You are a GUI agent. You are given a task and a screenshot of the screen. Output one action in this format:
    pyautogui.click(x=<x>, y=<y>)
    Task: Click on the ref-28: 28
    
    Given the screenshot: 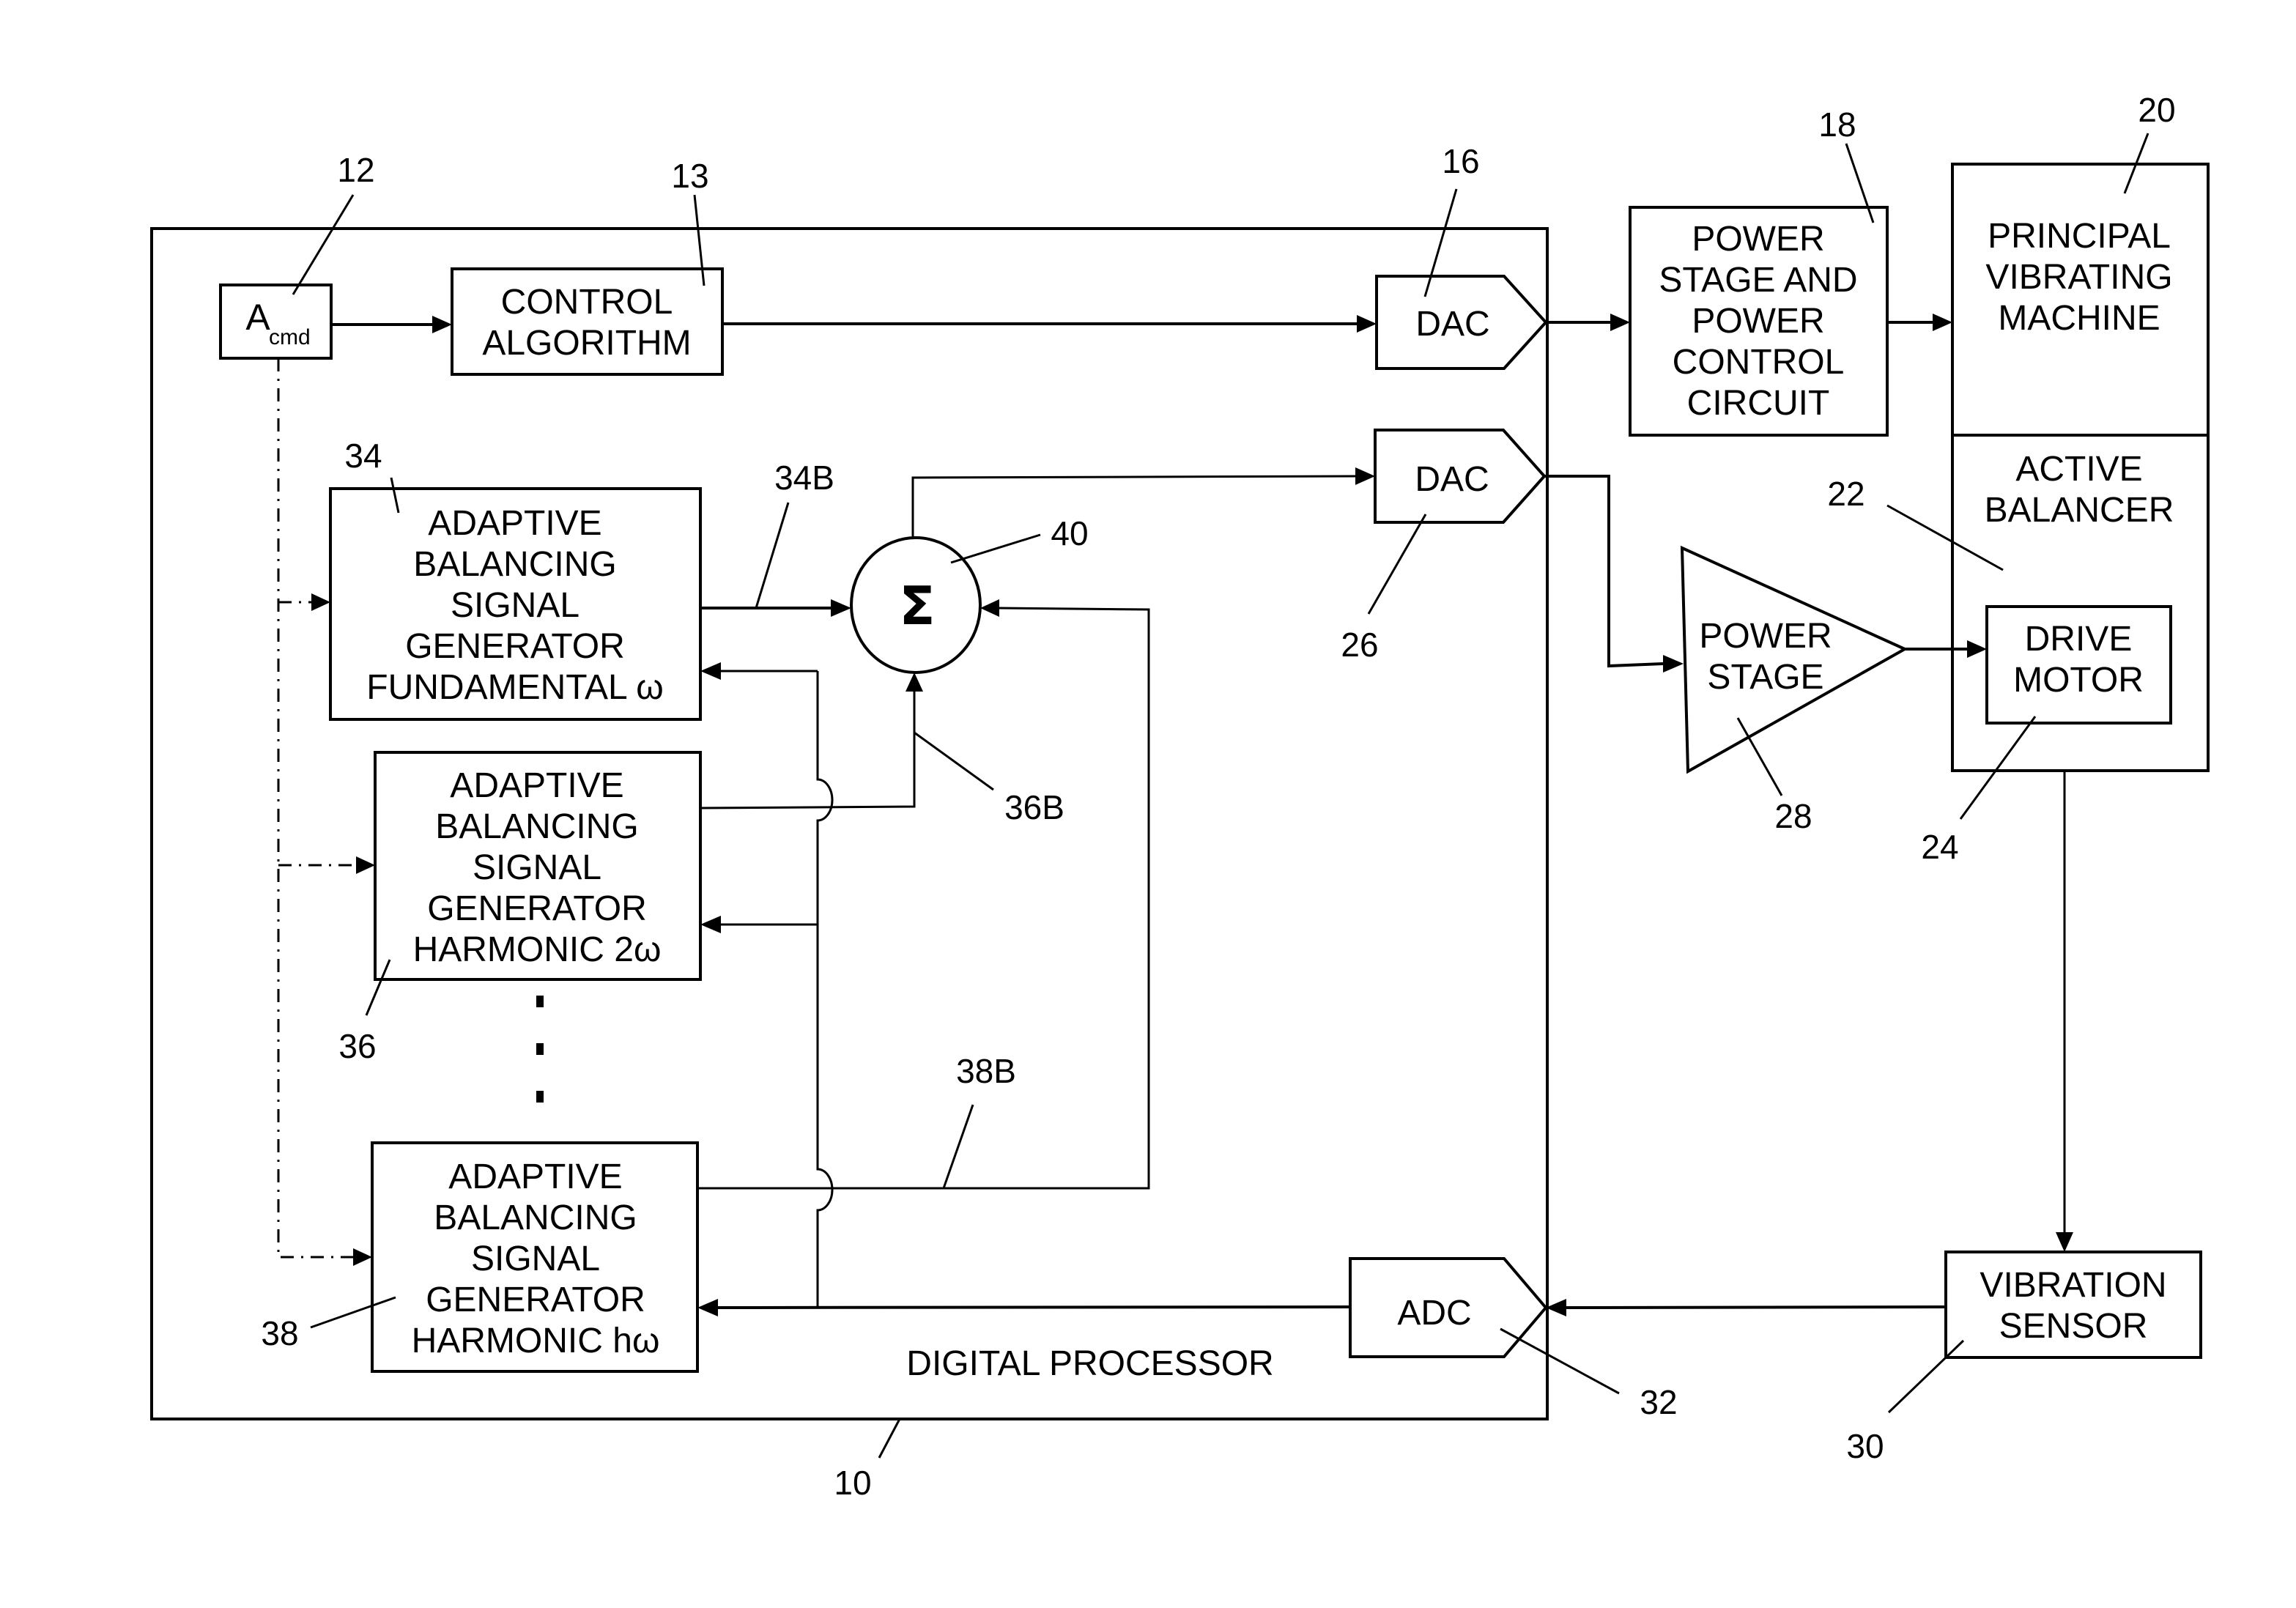 What is the action you would take?
    pyautogui.click(x=1774, y=776)
    